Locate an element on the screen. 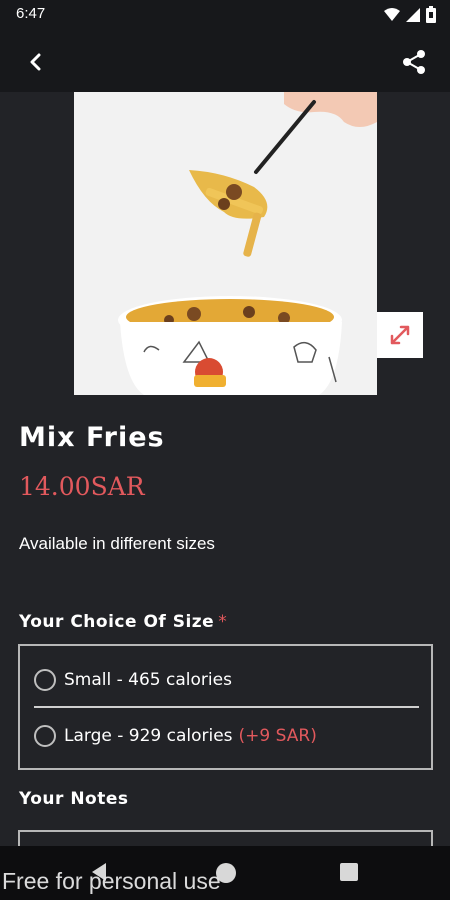 The image size is (450, 900). status-icons is located at coordinates (410, 14).